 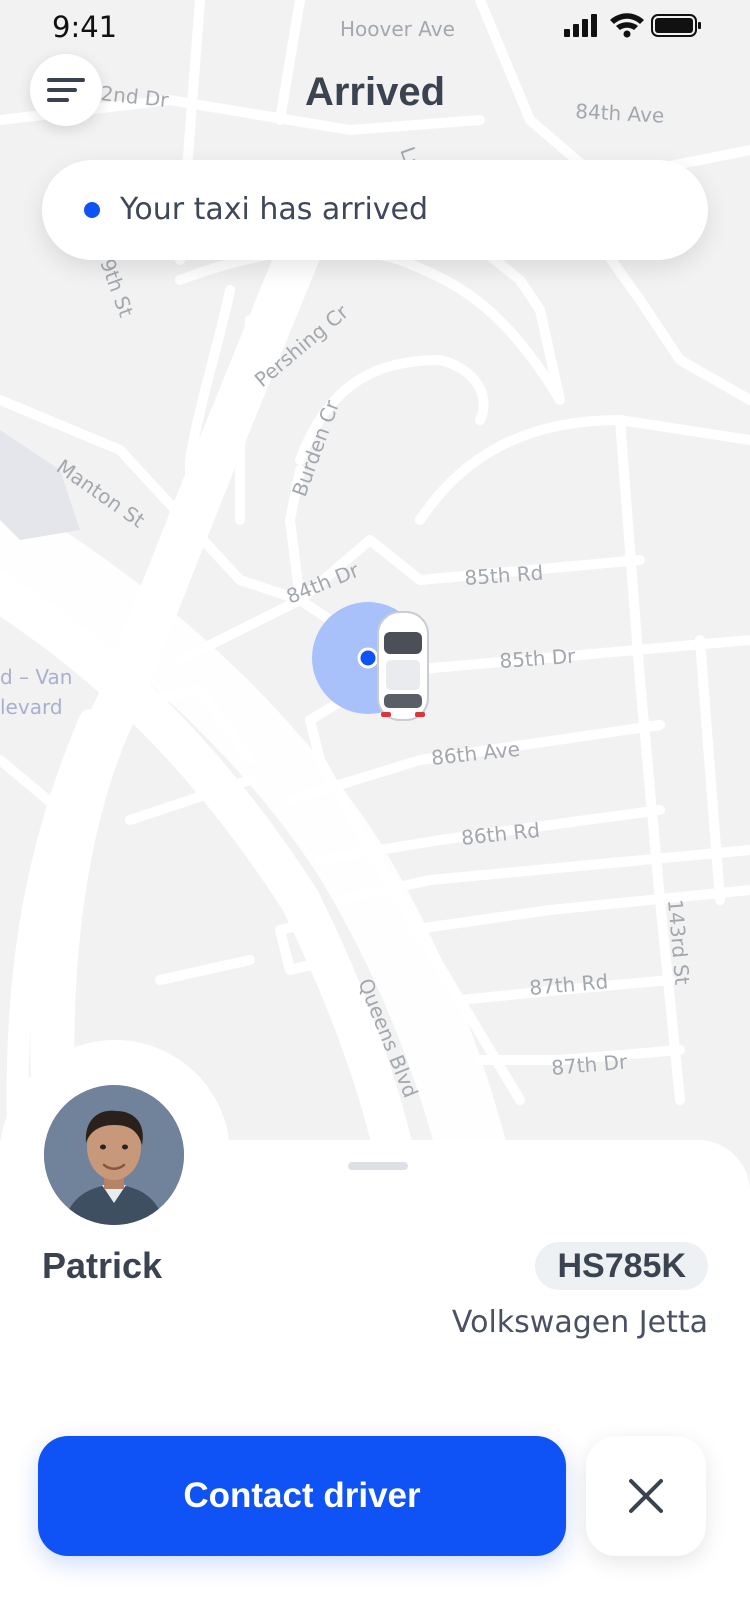 I want to click on status-icons, so click(x=632, y=25).